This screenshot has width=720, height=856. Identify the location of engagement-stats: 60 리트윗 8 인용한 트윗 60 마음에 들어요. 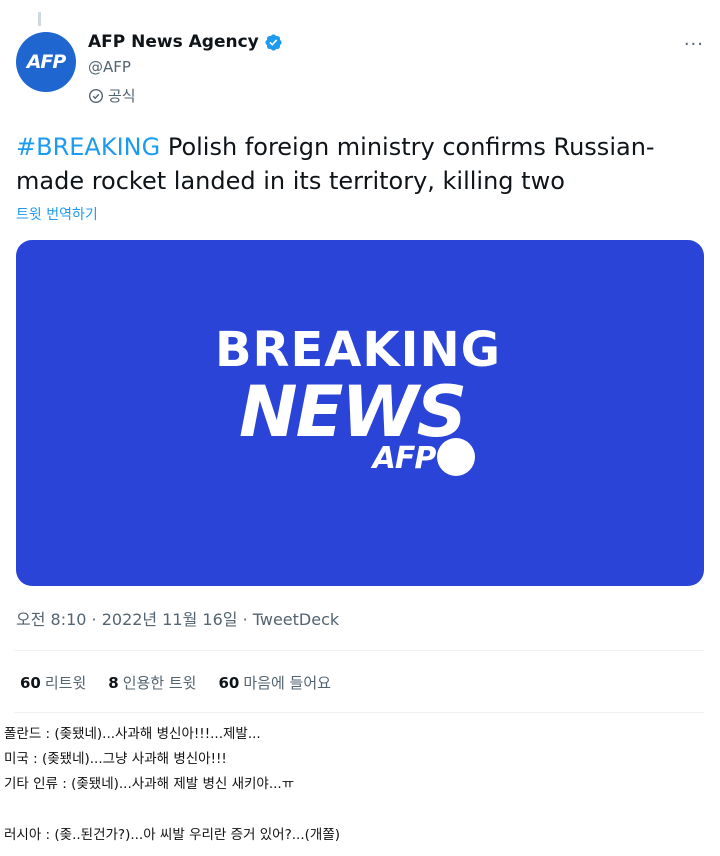
(186, 682).